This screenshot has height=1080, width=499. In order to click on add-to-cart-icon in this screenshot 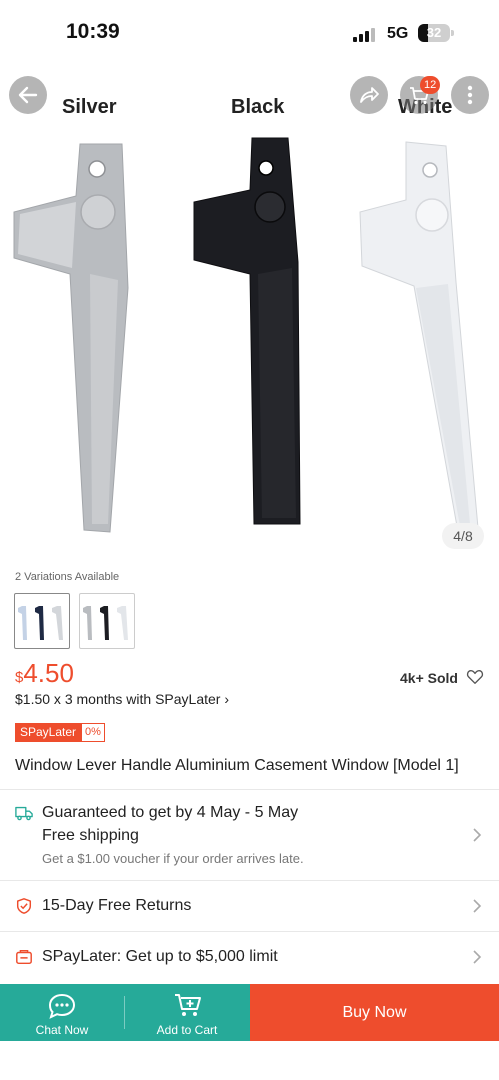, I will do `click(188, 1005)`.